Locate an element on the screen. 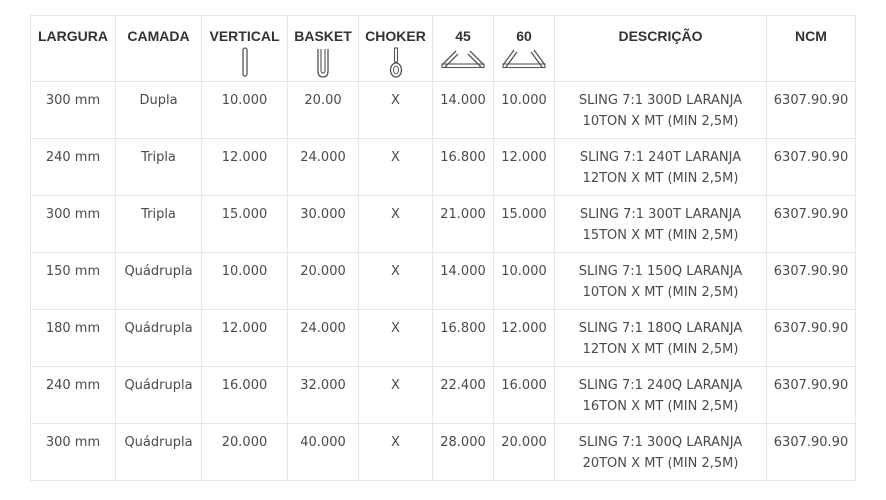 The height and width of the screenshot is (500, 886). header-vertical: VERTICAL is located at coordinates (244, 48).